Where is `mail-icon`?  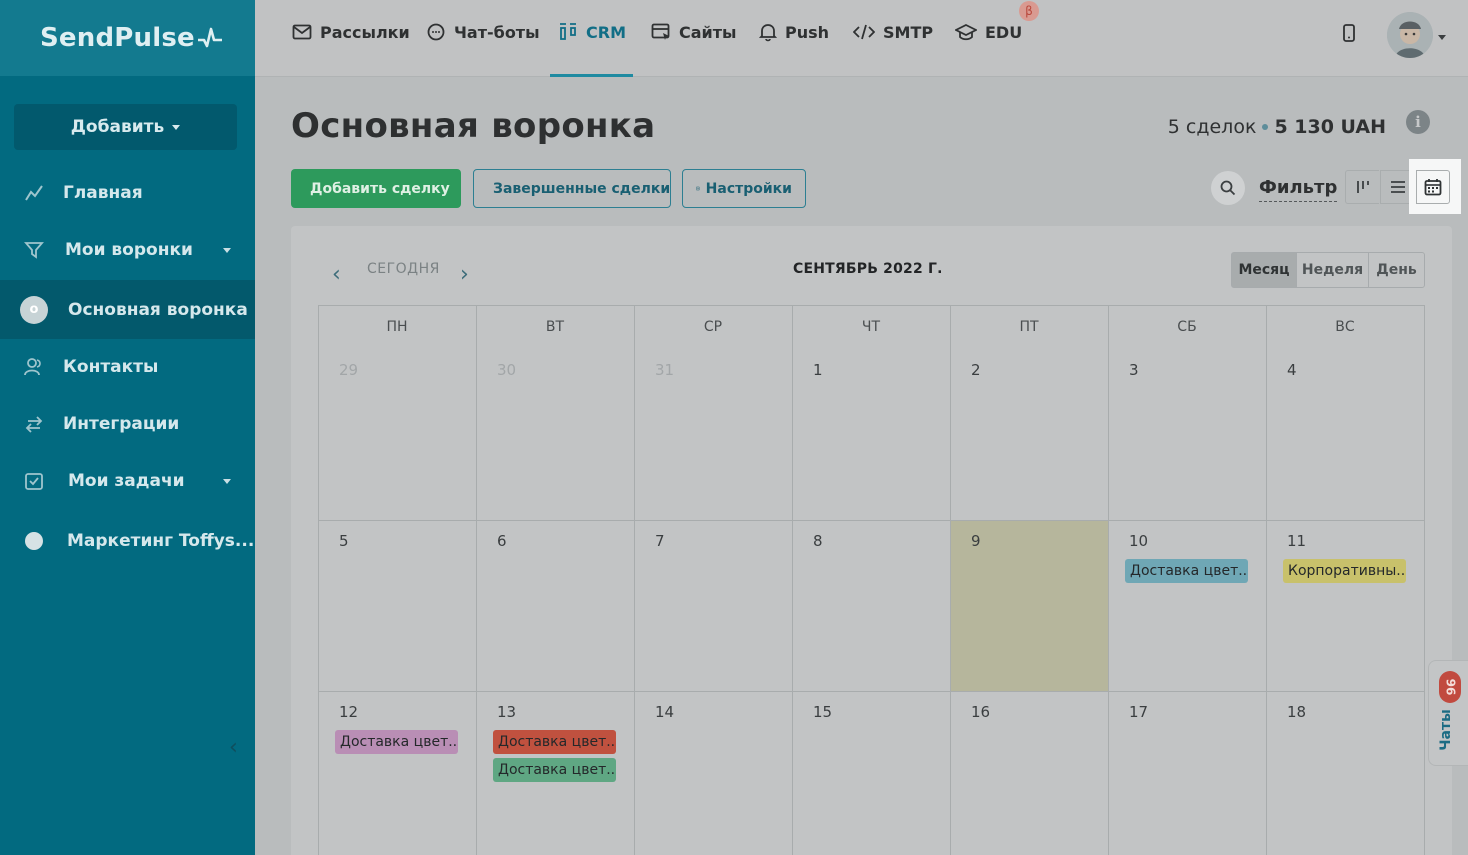 mail-icon is located at coordinates (302, 32).